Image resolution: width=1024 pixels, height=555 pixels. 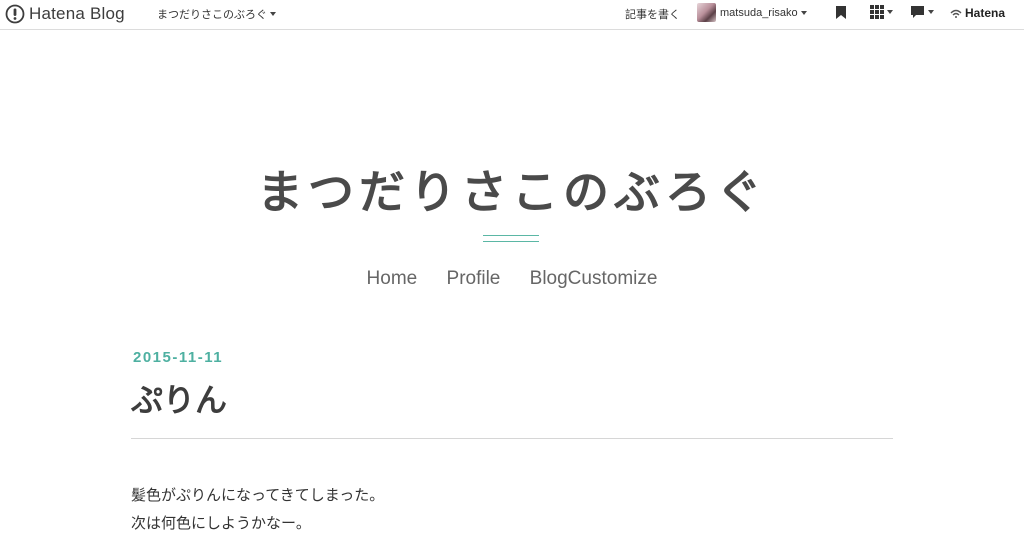 What do you see at coordinates (512, 189) in the screenshot?
I see `blog-title: まつだりさこのぶろぐ` at bounding box center [512, 189].